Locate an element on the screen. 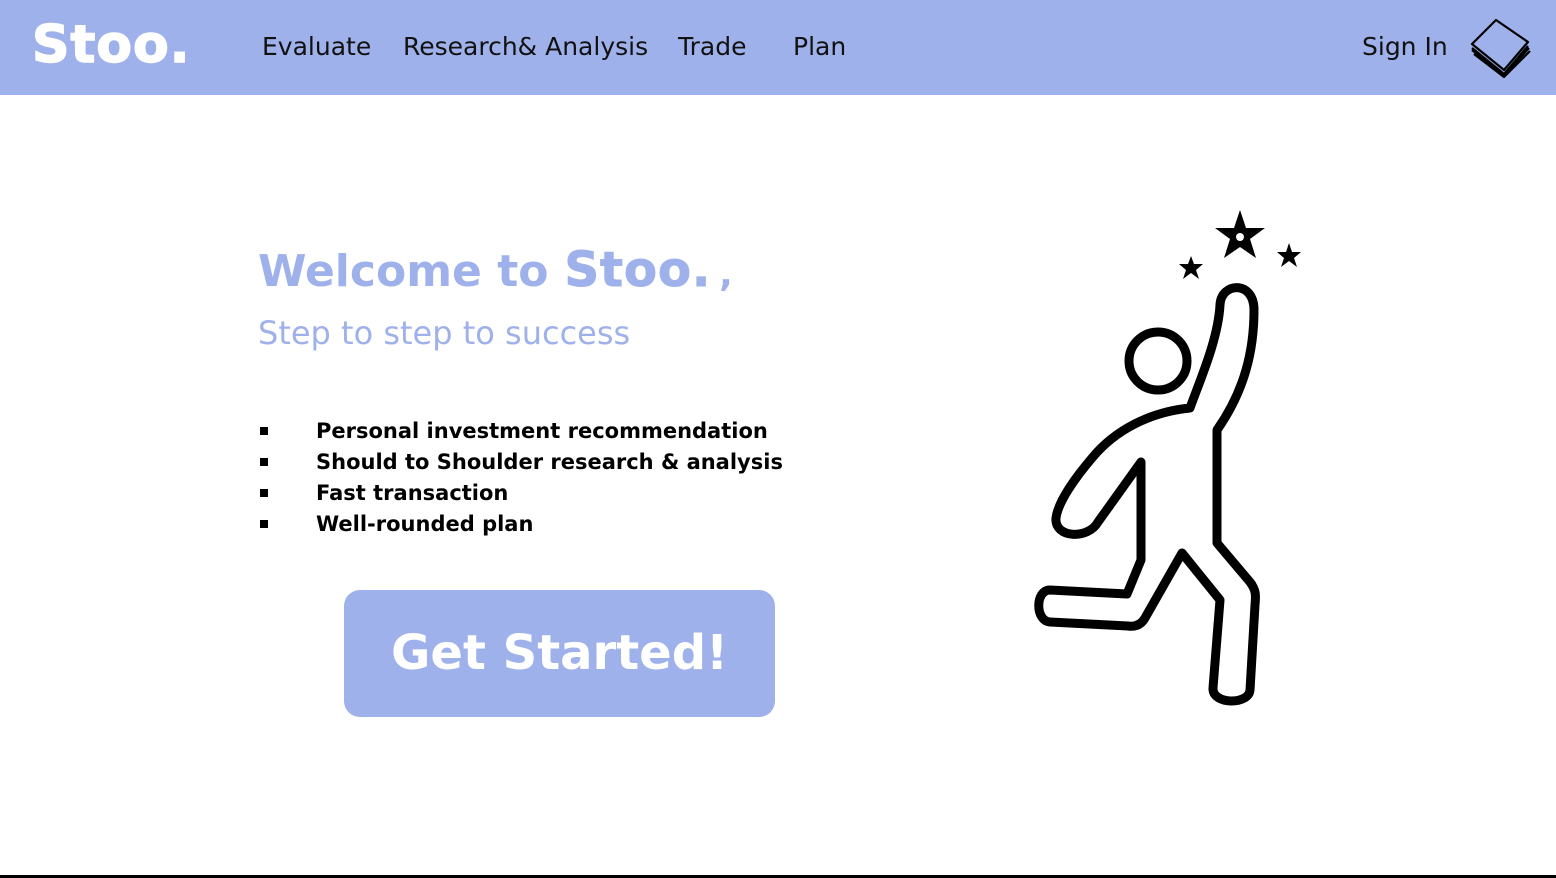  welcome-heading: Welcome to Stoo., is located at coordinates (495, 272).